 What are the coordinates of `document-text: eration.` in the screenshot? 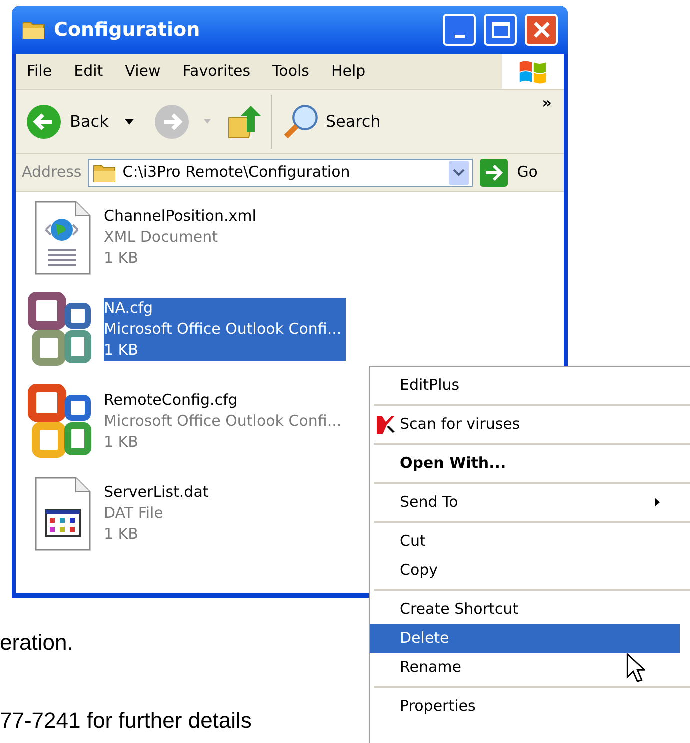 It's located at (37, 643).